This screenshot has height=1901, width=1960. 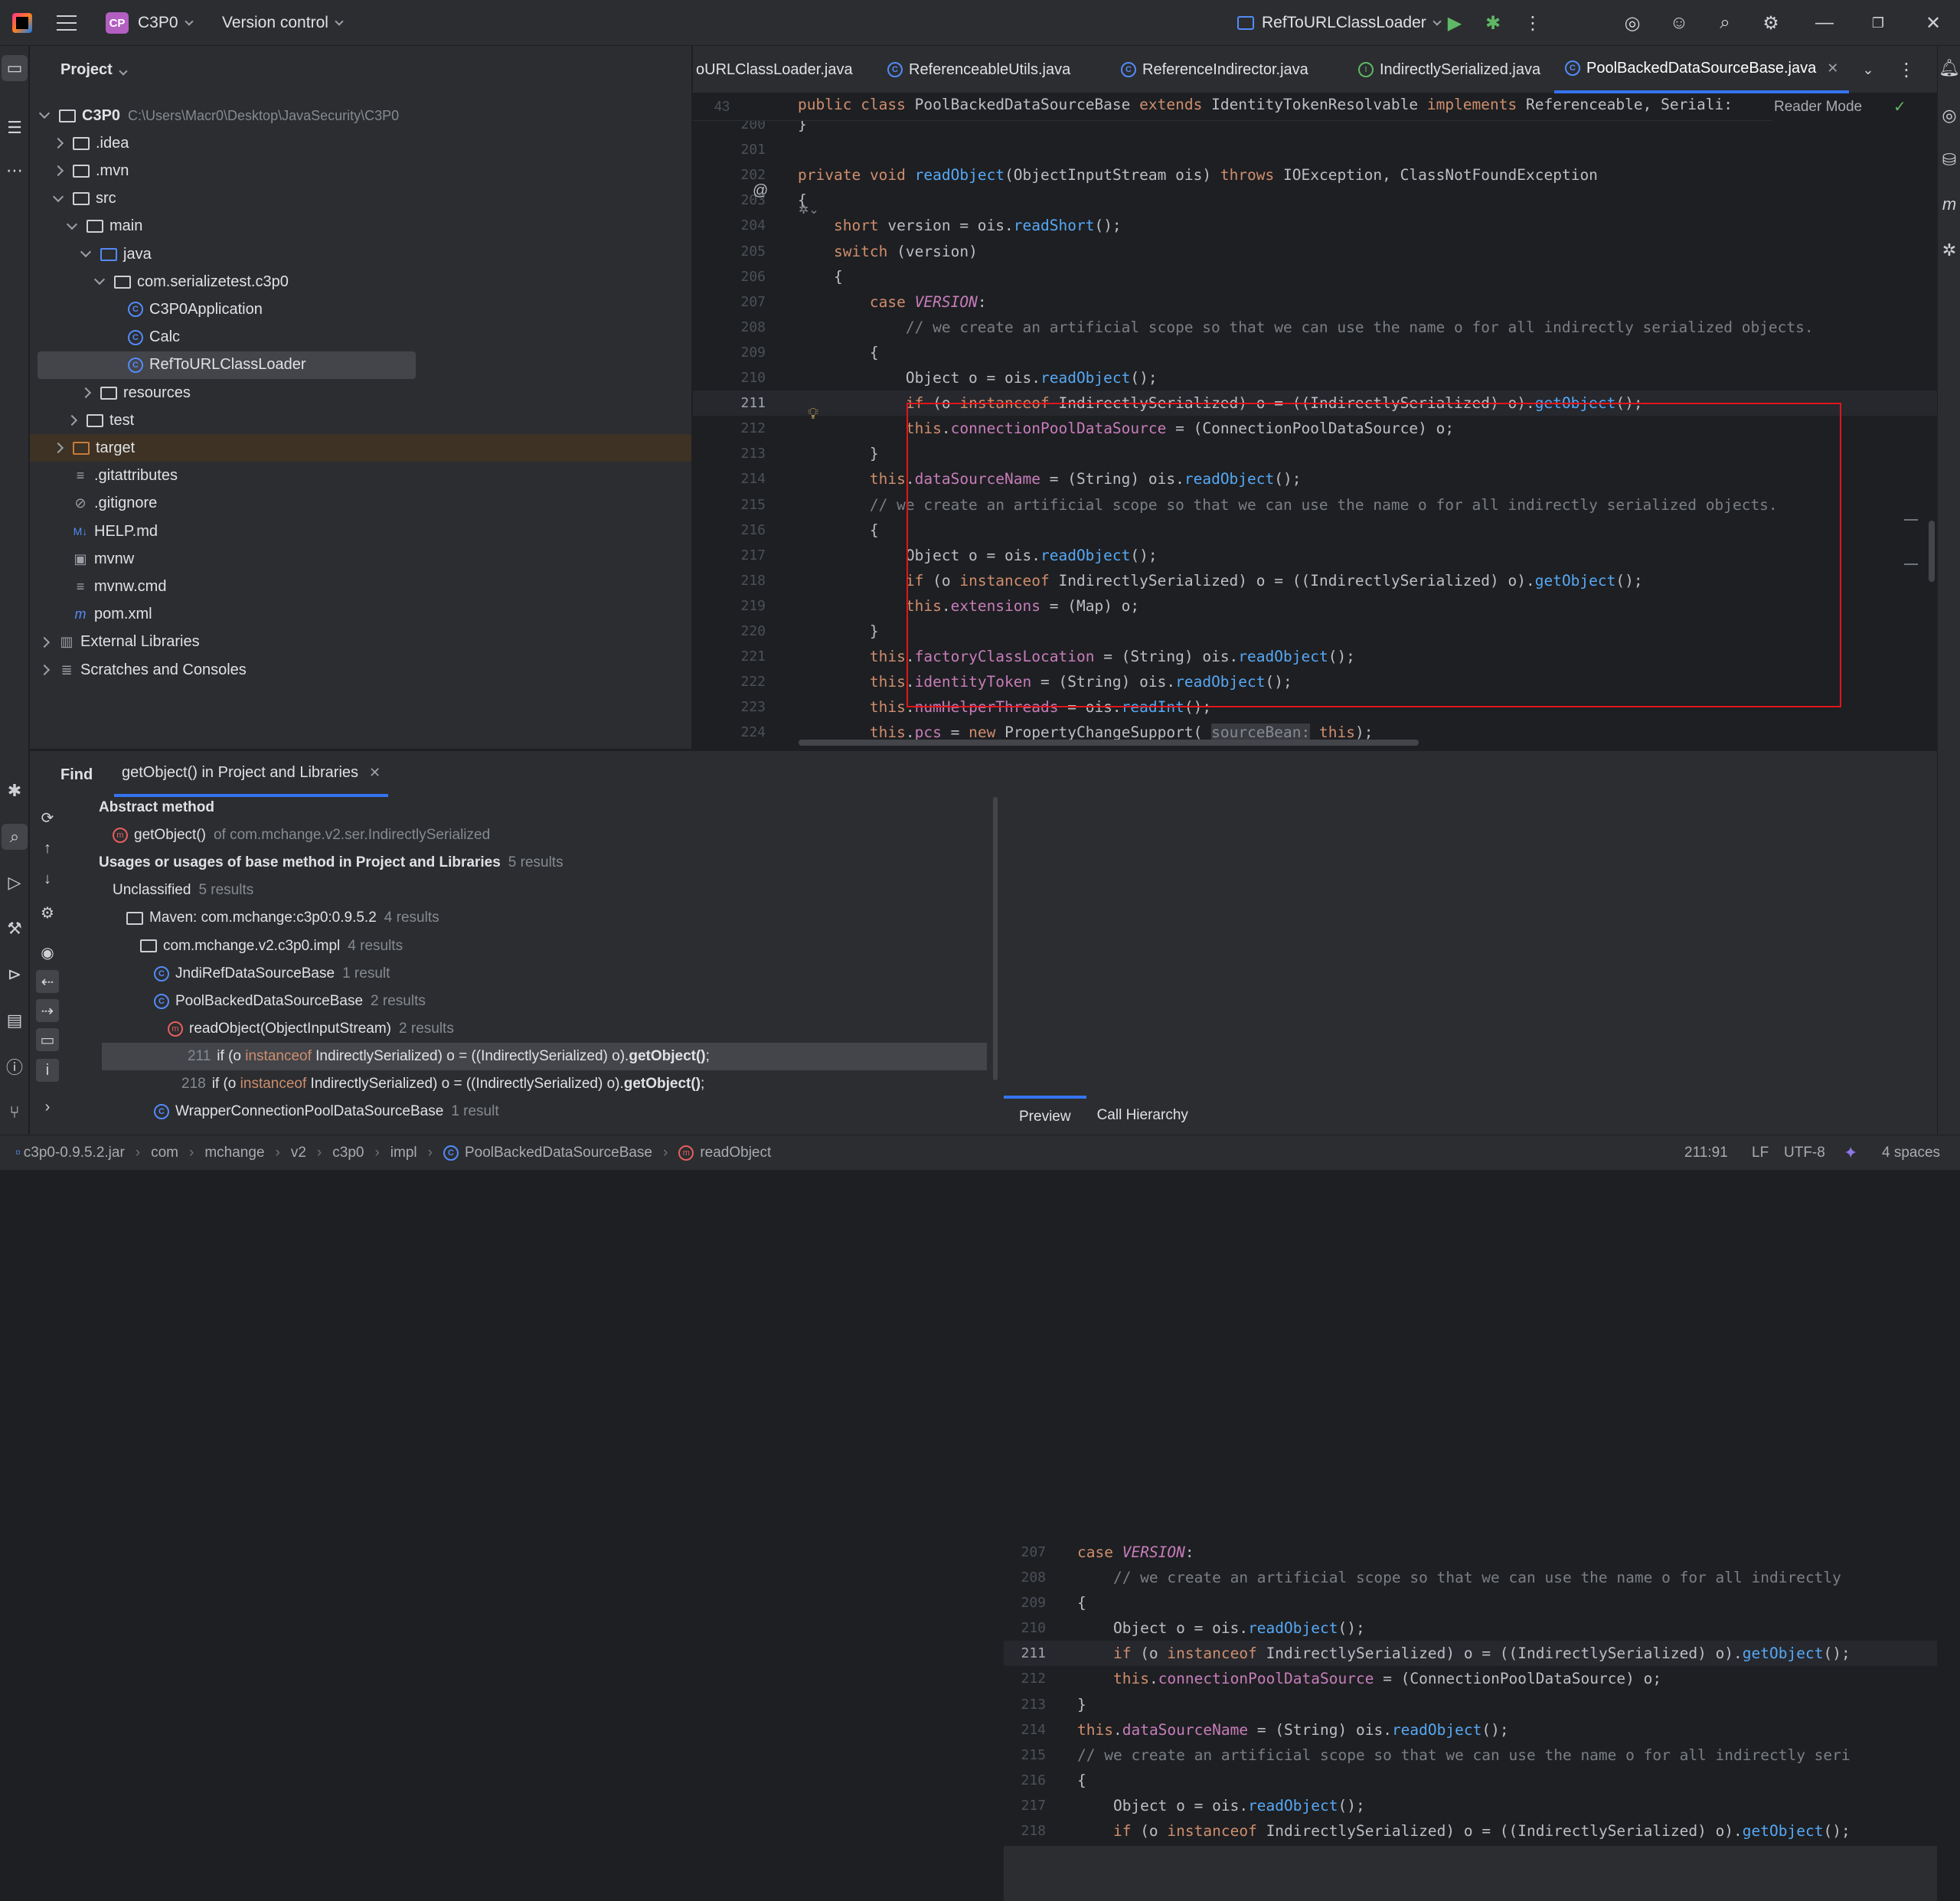 What do you see at coordinates (1315, 276) in the screenshot?
I see `code-line: 206 {` at bounding box center [1315, 276].